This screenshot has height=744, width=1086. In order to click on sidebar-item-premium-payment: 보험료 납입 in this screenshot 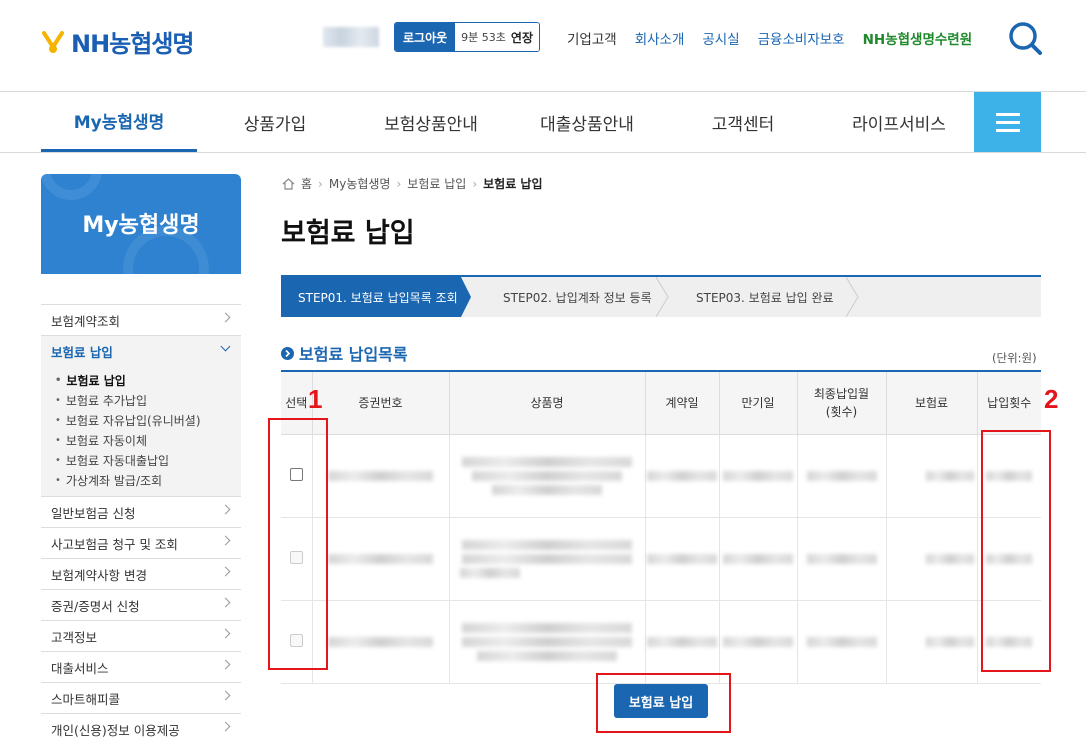, I will do `click(141, 350)`.